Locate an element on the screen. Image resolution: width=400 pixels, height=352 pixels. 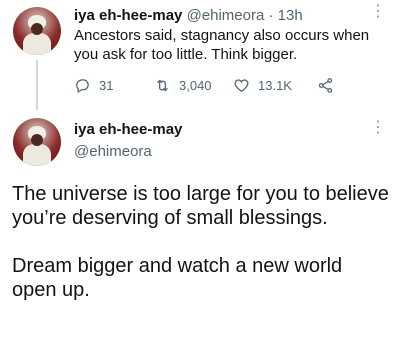
tweet-actions: 31 3,040 13.1K is located at coordinates (224, 85).